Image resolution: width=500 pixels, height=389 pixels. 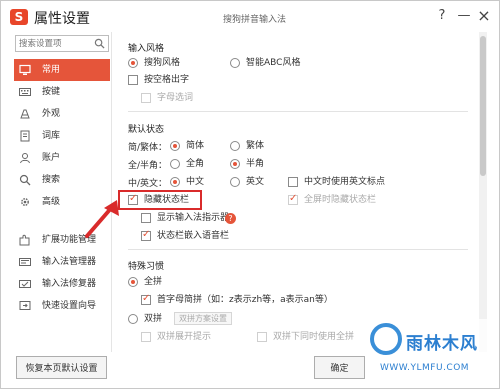 I want to click on user-icon, so click(x=25, y=158).